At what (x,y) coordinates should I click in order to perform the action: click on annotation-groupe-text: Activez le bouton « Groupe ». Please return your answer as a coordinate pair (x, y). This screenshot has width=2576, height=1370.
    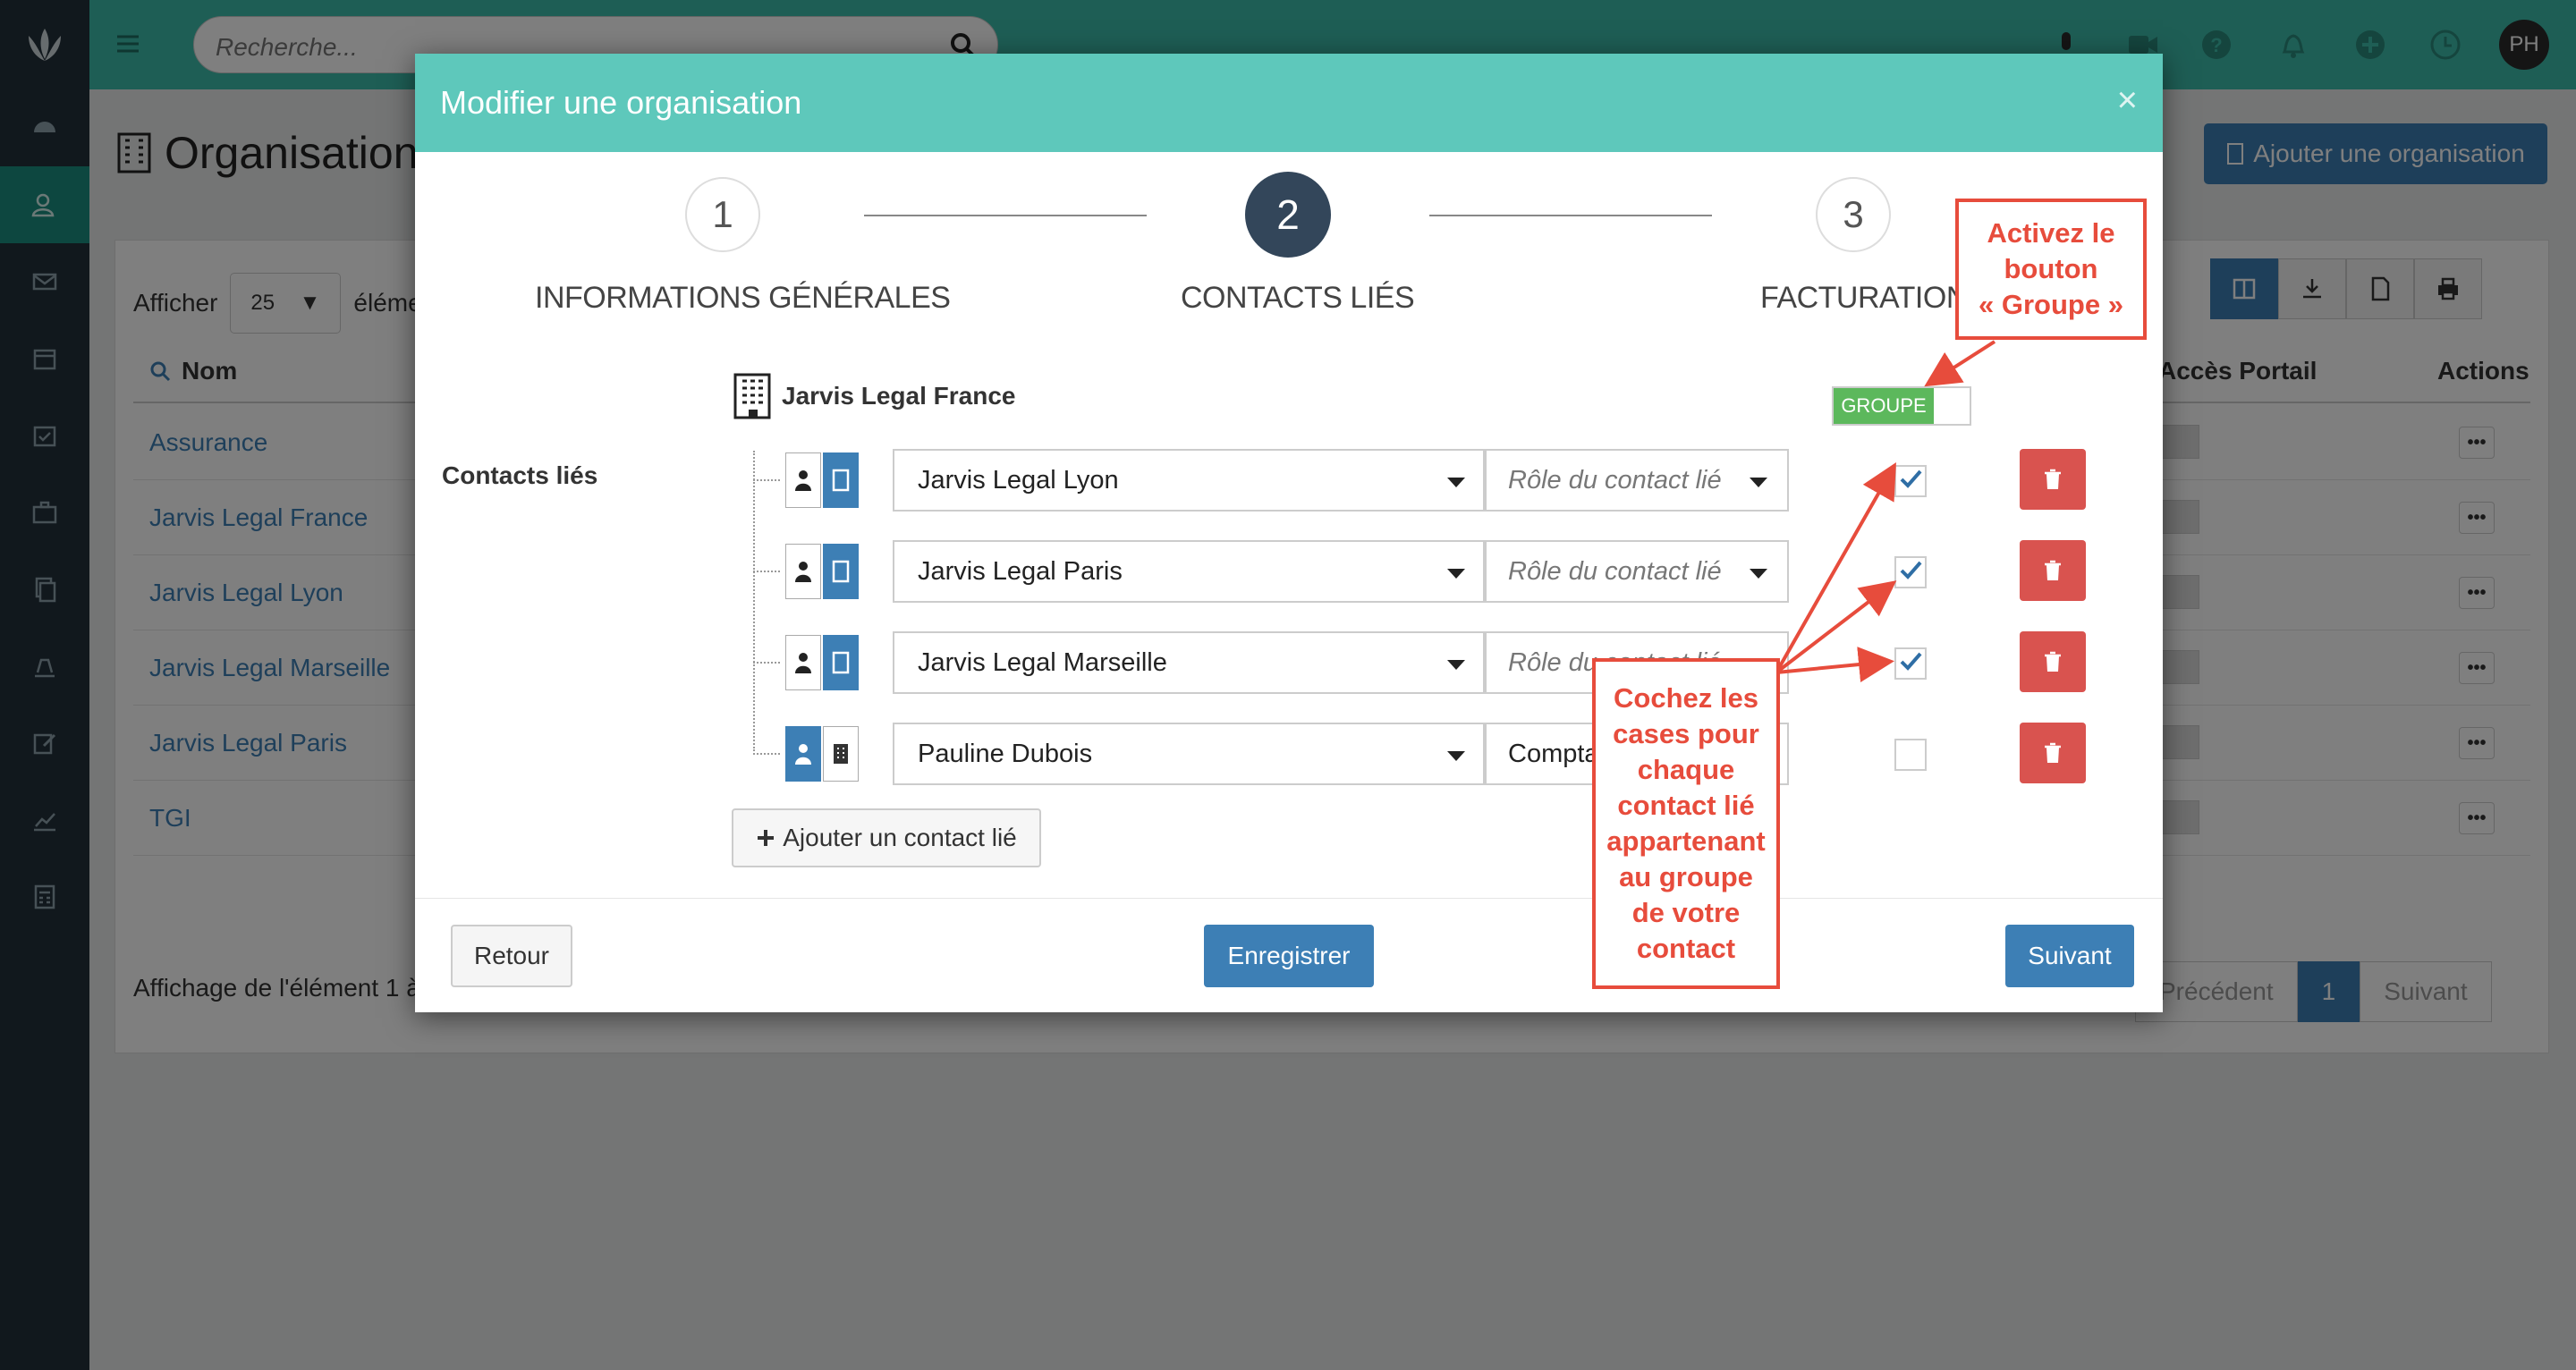
    Looking at the image, I should click on (2051, 269).